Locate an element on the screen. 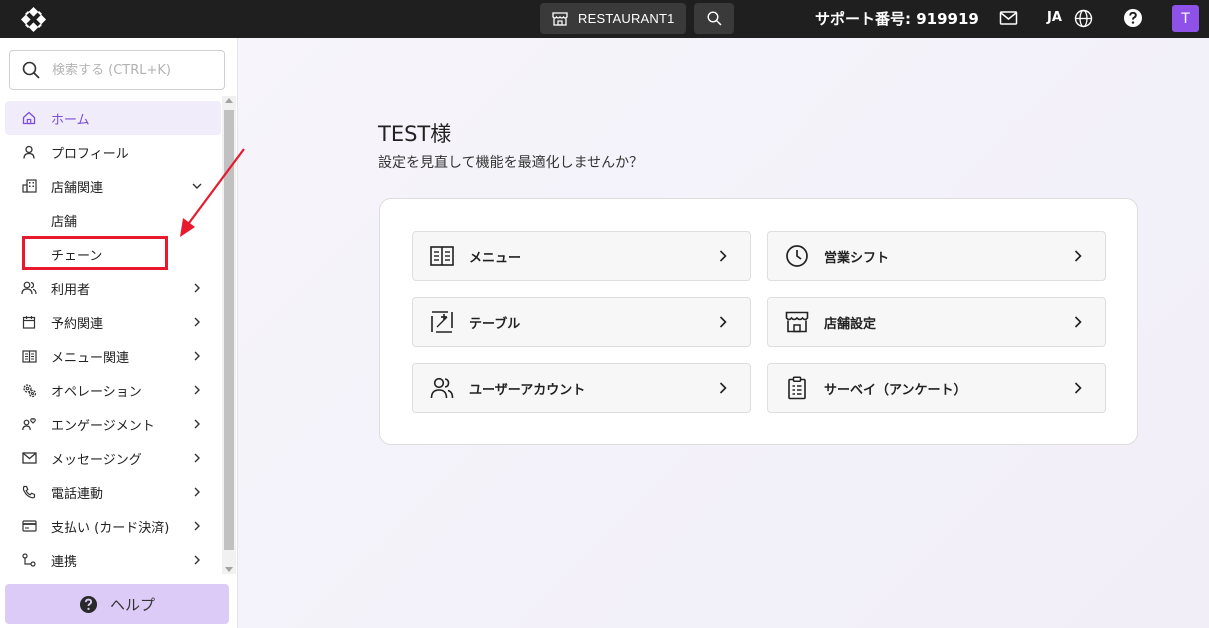  scroll-down-arrow-icon is located at coordinates (229, 569).